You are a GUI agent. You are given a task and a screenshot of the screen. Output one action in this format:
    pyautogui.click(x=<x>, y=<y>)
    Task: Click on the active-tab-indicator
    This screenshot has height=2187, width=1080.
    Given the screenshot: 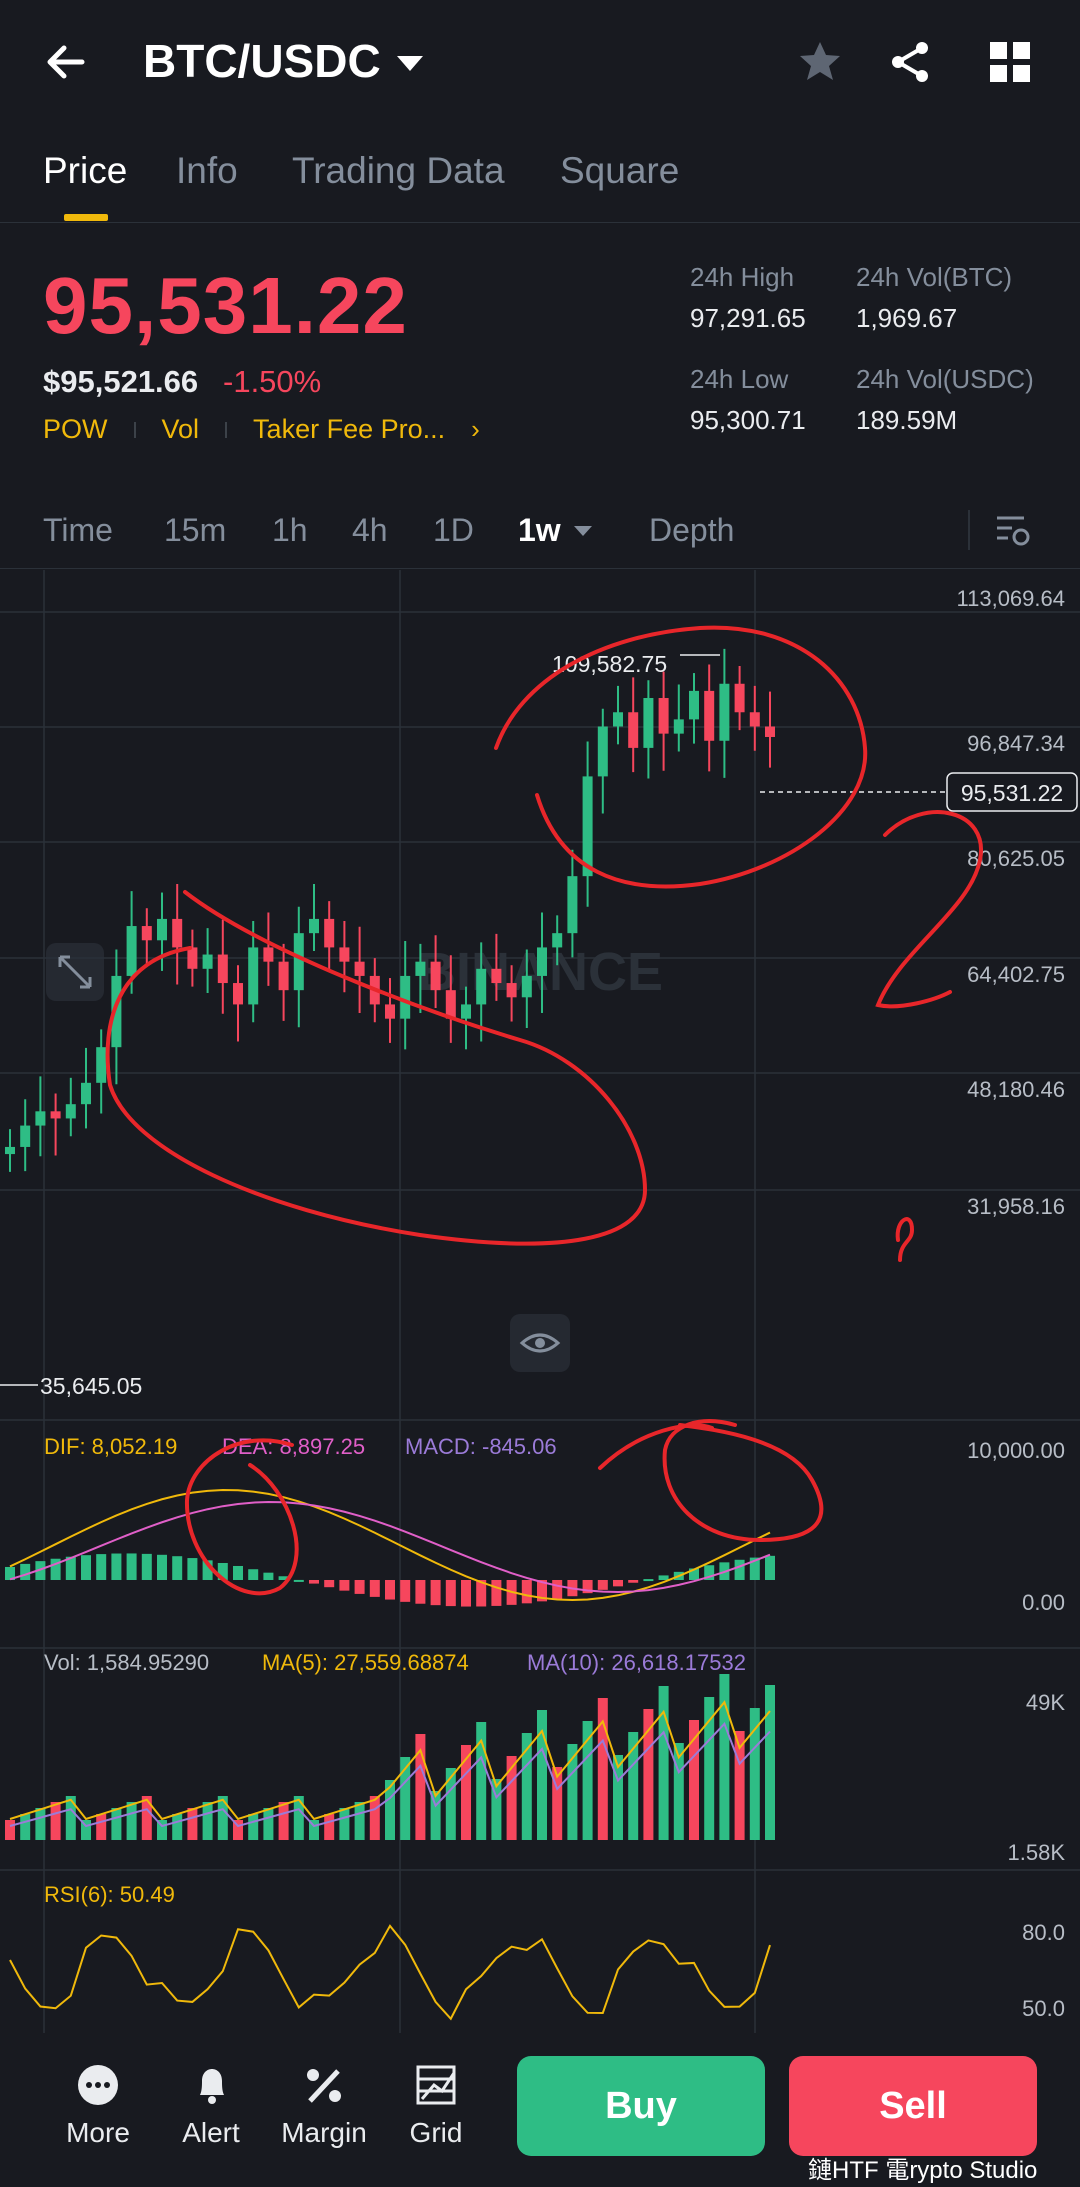 What is the action you would take?
    pyautogui.click(x=86, y=217)
    